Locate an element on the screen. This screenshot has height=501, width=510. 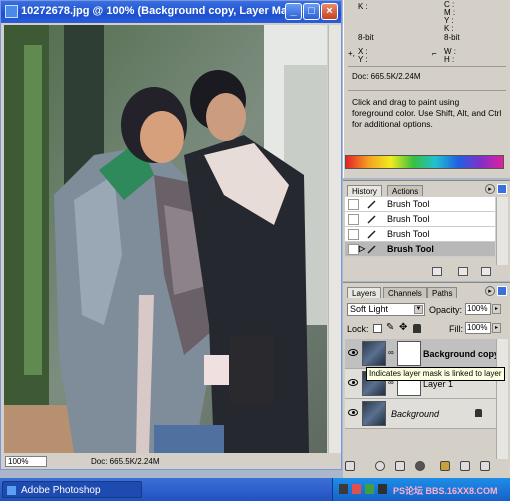
photoshop-app-icon is located at coordinates (11, 490).